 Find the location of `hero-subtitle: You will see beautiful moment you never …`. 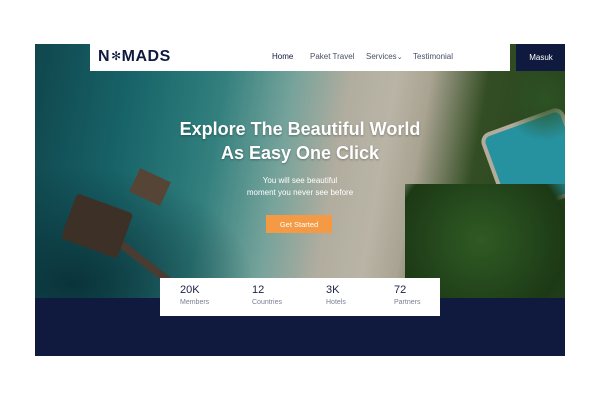

hero-subtitle: You will see beautiful moment you never … is located at coordinates (300, 187).